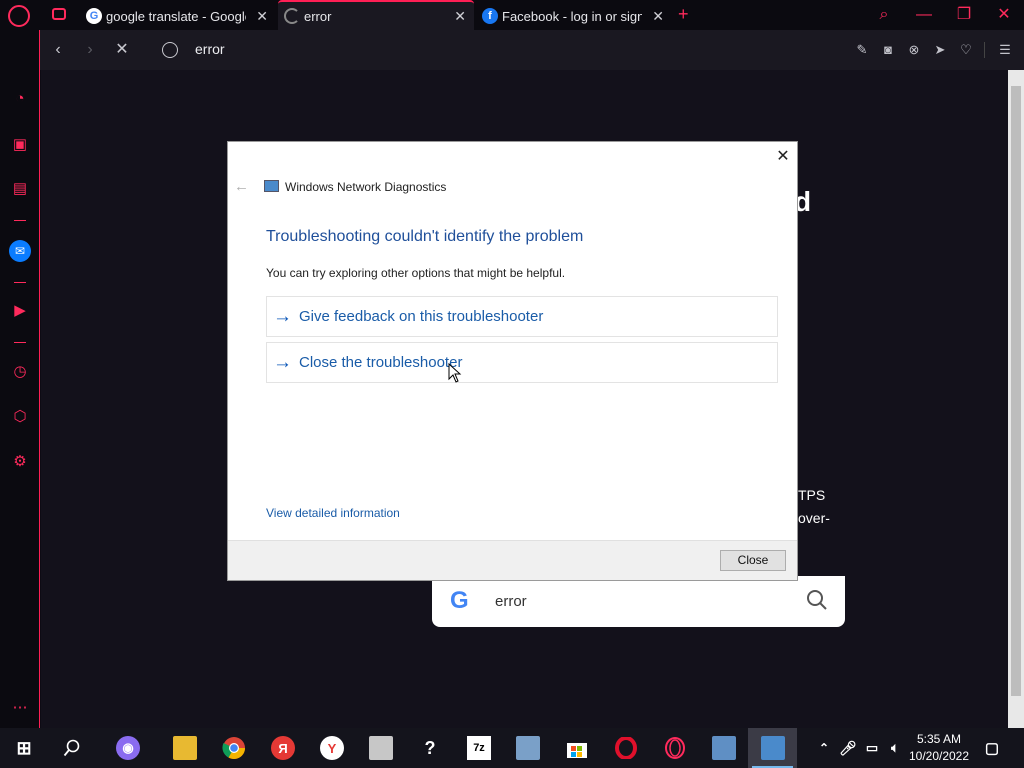 This screenshot has height=768, width=1024. What do you see at coordinates (812, 495) in the screenshot?
I see `background-text-fragment: TPS` at bounding box center [812, 495].